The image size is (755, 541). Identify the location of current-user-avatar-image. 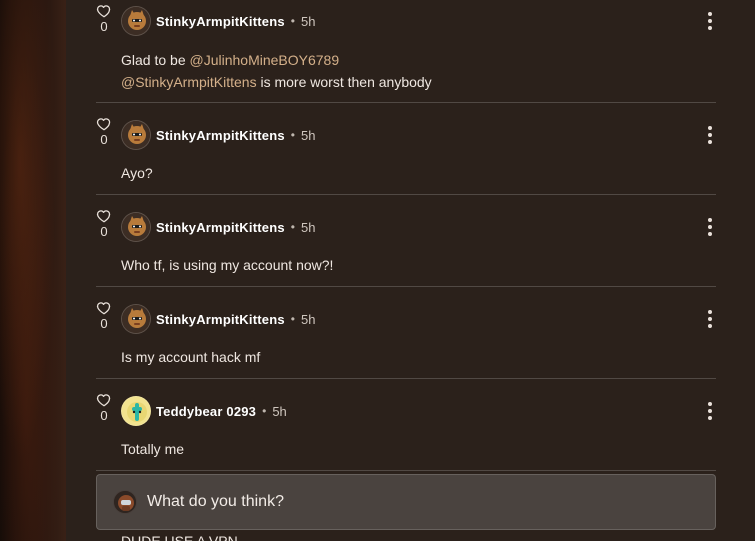
(125, 502).